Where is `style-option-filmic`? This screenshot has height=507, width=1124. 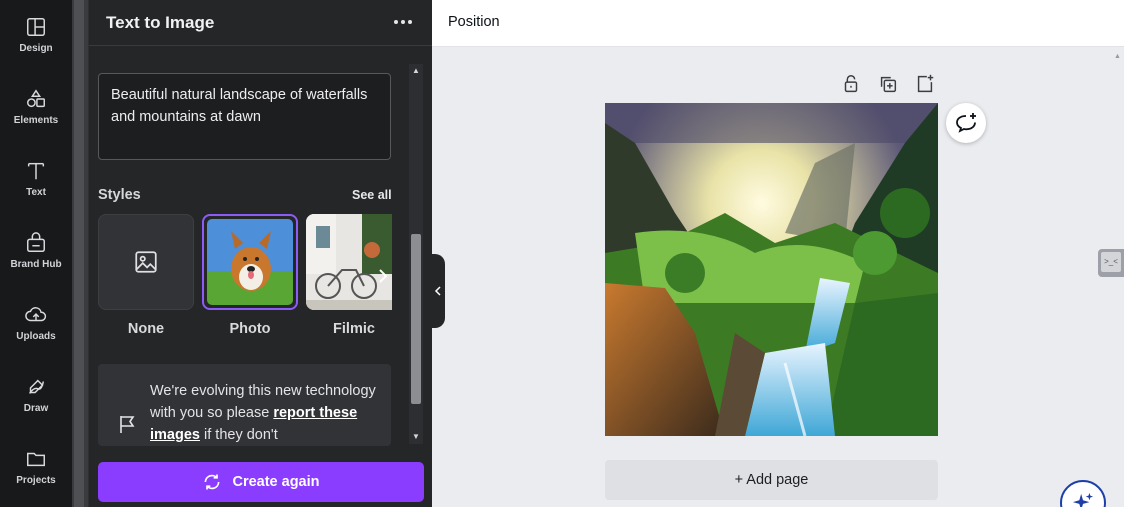
style-option-filmic is located at coordinates (349, 262).